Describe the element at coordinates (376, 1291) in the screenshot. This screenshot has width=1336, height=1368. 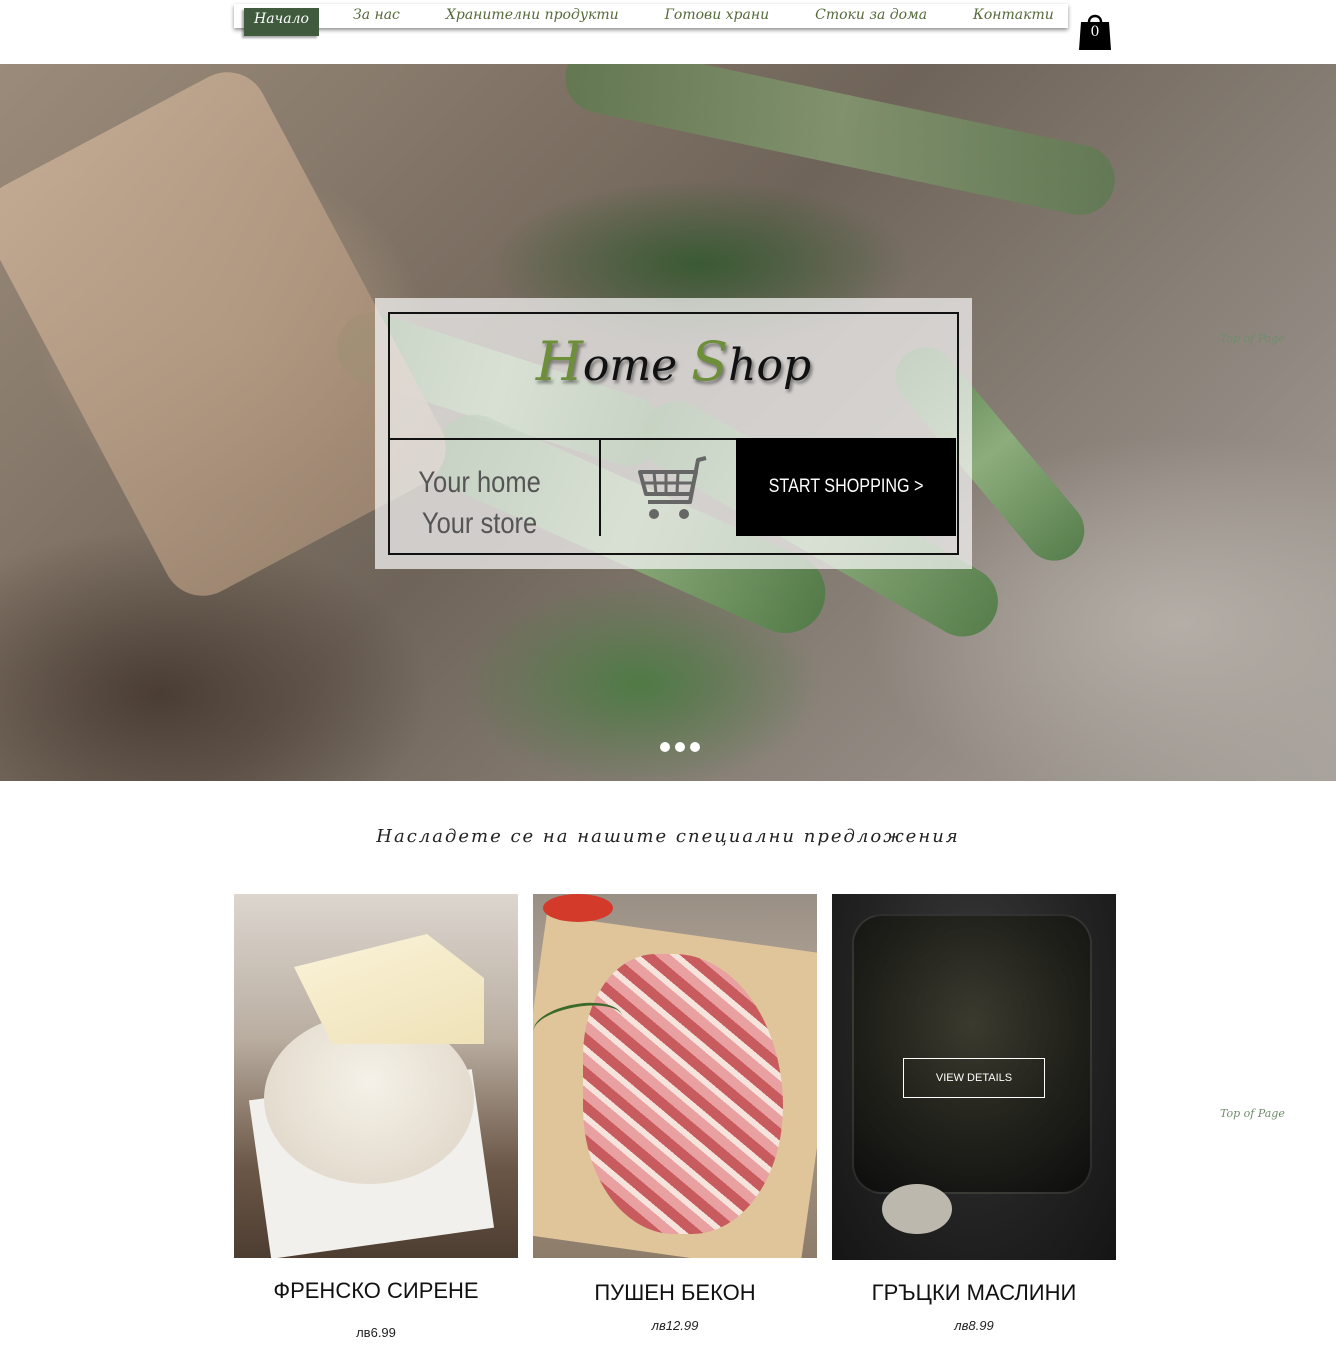
I see `product-name: ФРЕНСКО СИРЕНЕ` at that location.